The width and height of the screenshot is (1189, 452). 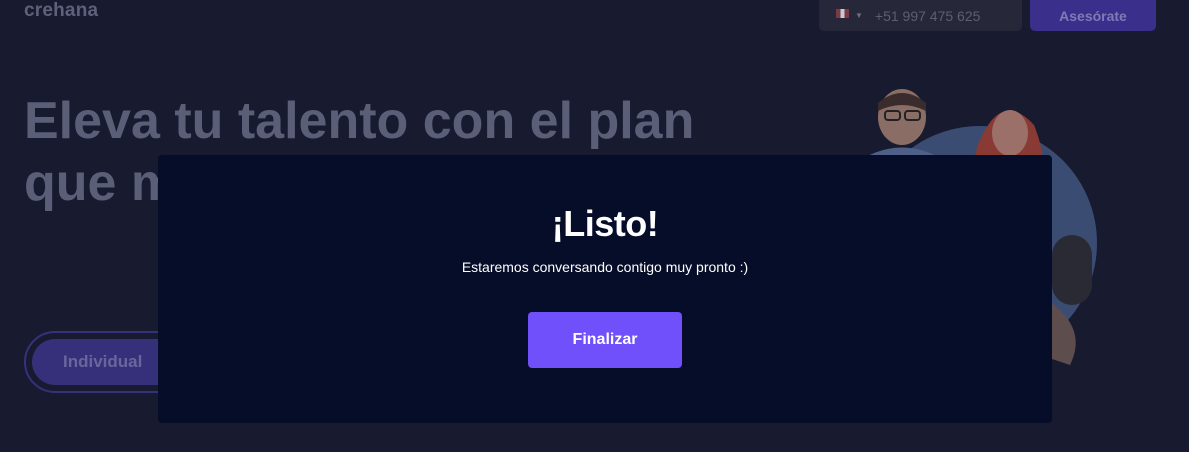 What do you see at coordinates (61, 11) in the screenshot?
I see `crehana-logo: crehana` at bounding box center [61, 11].